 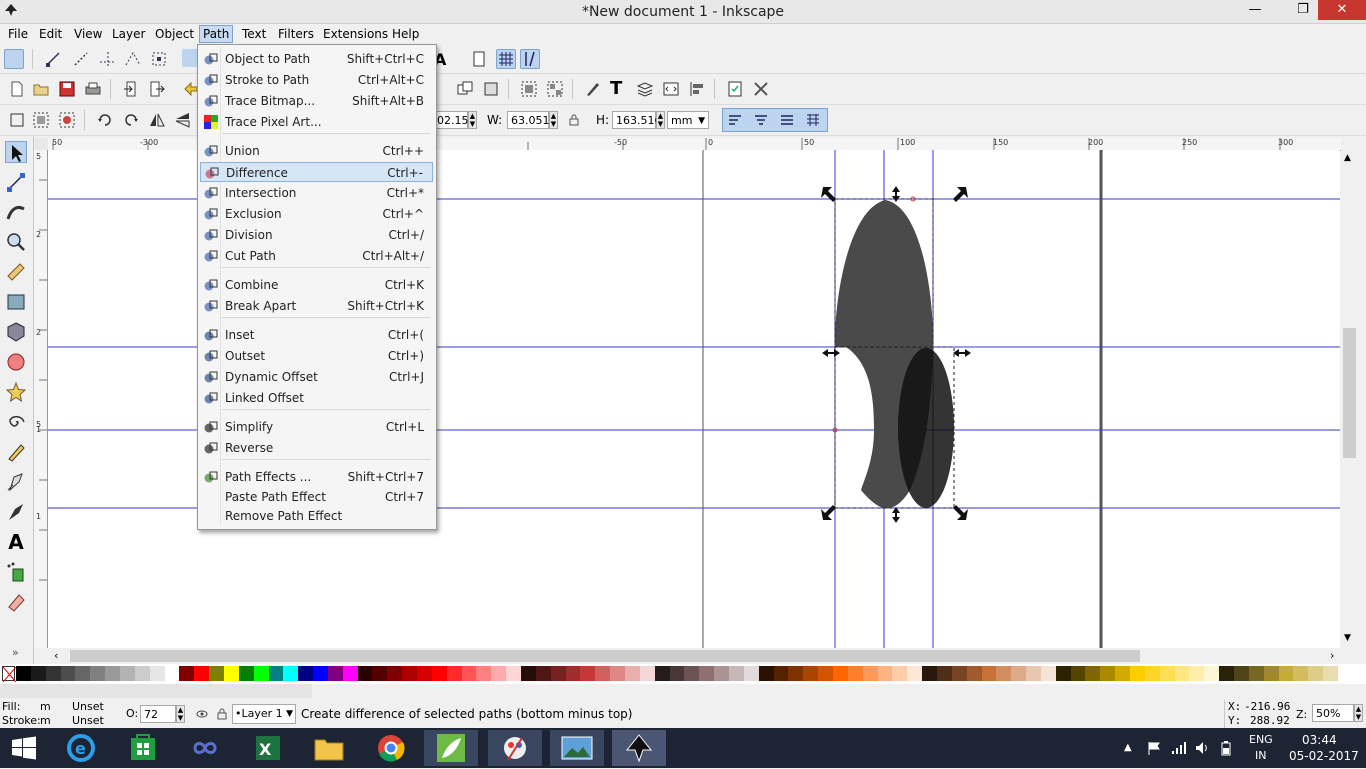 What do you see at coordinates (88, 720) in the screenshot?
I see `stroke-state: Unset` at bounding box center [88, 720].